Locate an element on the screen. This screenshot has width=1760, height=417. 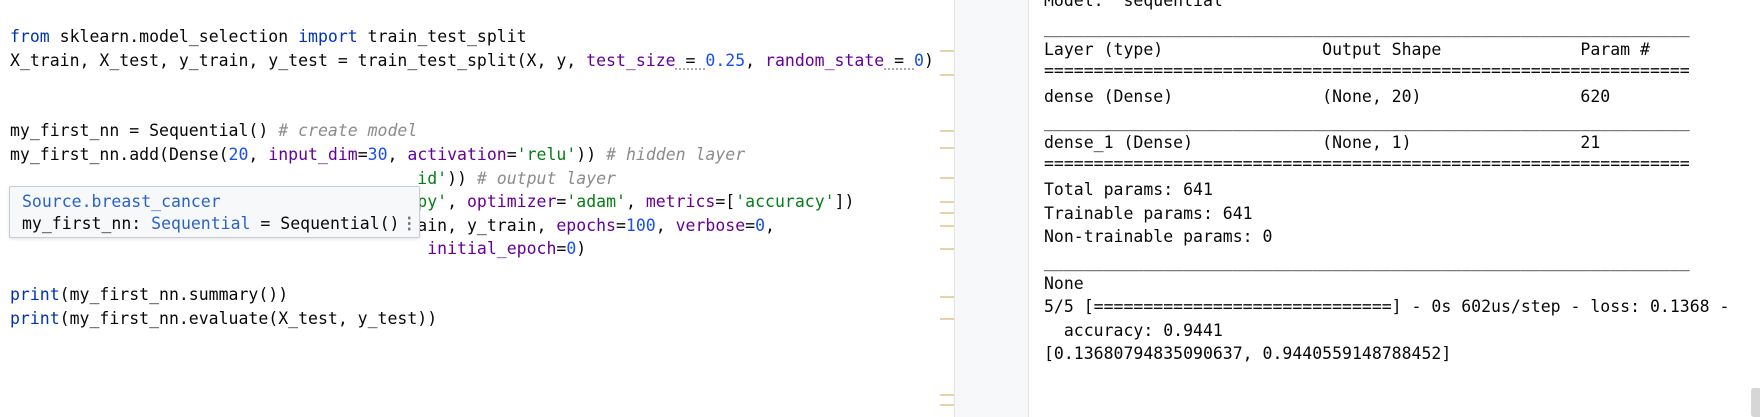
kwarg-metrics: metrics is located at coordinates (680, 201).